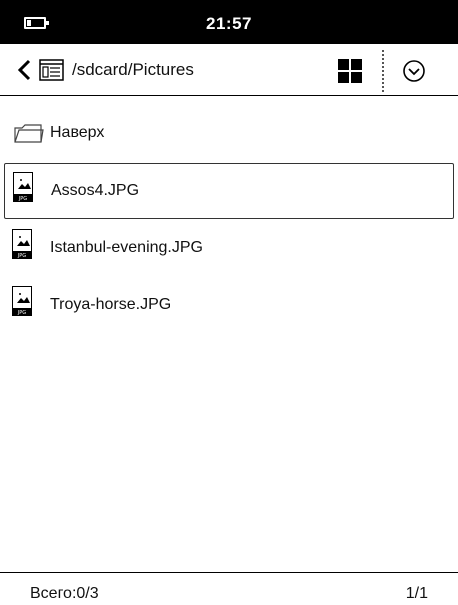 The image size is (458, 605). Describe the element at coordinates (350, 71) in the screenshot. I see `grid-view-icon` at that location.